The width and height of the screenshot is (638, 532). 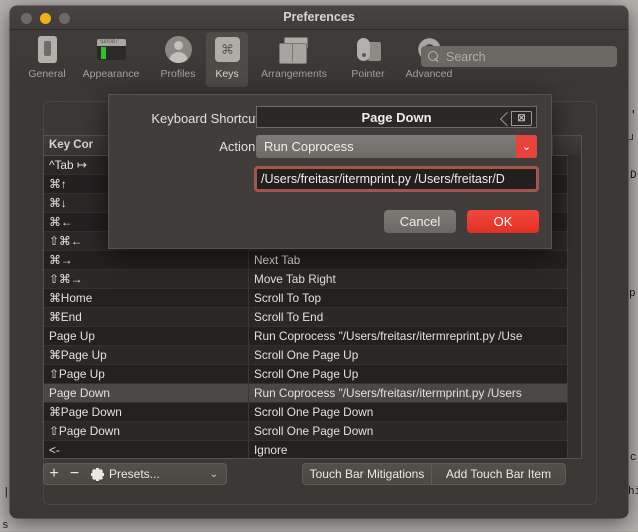 What do you see at coordinates (111, 74) in the screenshot?
I see `tab-appearance-label: Appearance` at bounding box center [111, 74].